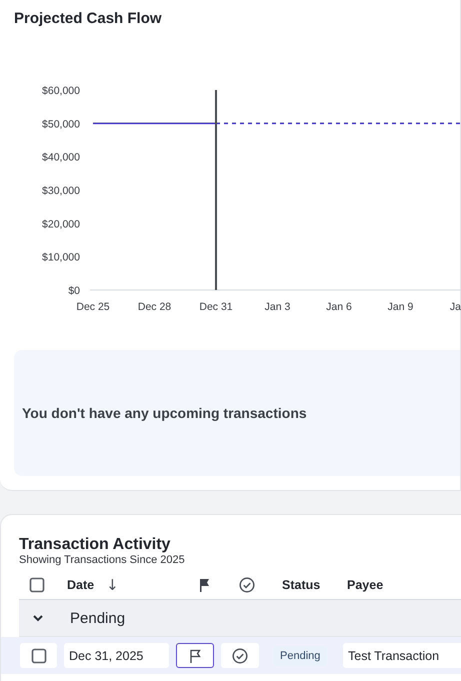 Image resolution: width=461 pixels, height=681 pixels. I want to click on axis-label: $10,000, so click(61, 258).